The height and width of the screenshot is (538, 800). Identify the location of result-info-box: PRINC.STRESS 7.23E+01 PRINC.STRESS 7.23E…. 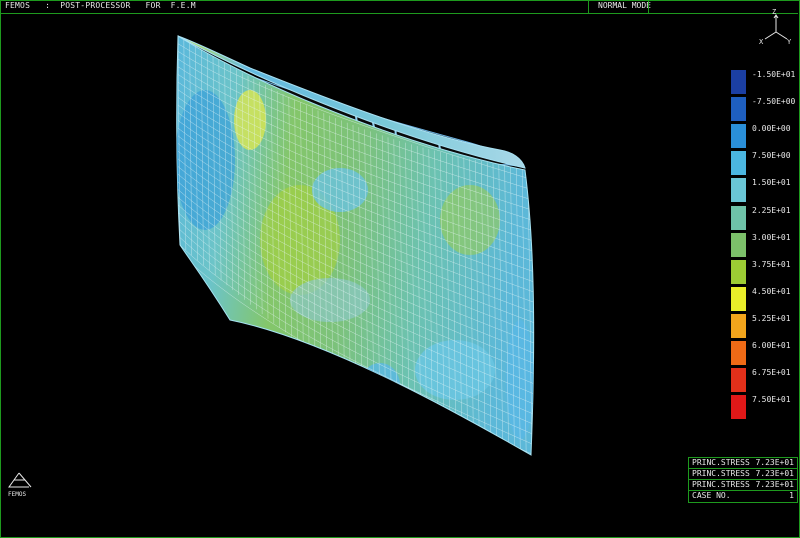
(743, 480).